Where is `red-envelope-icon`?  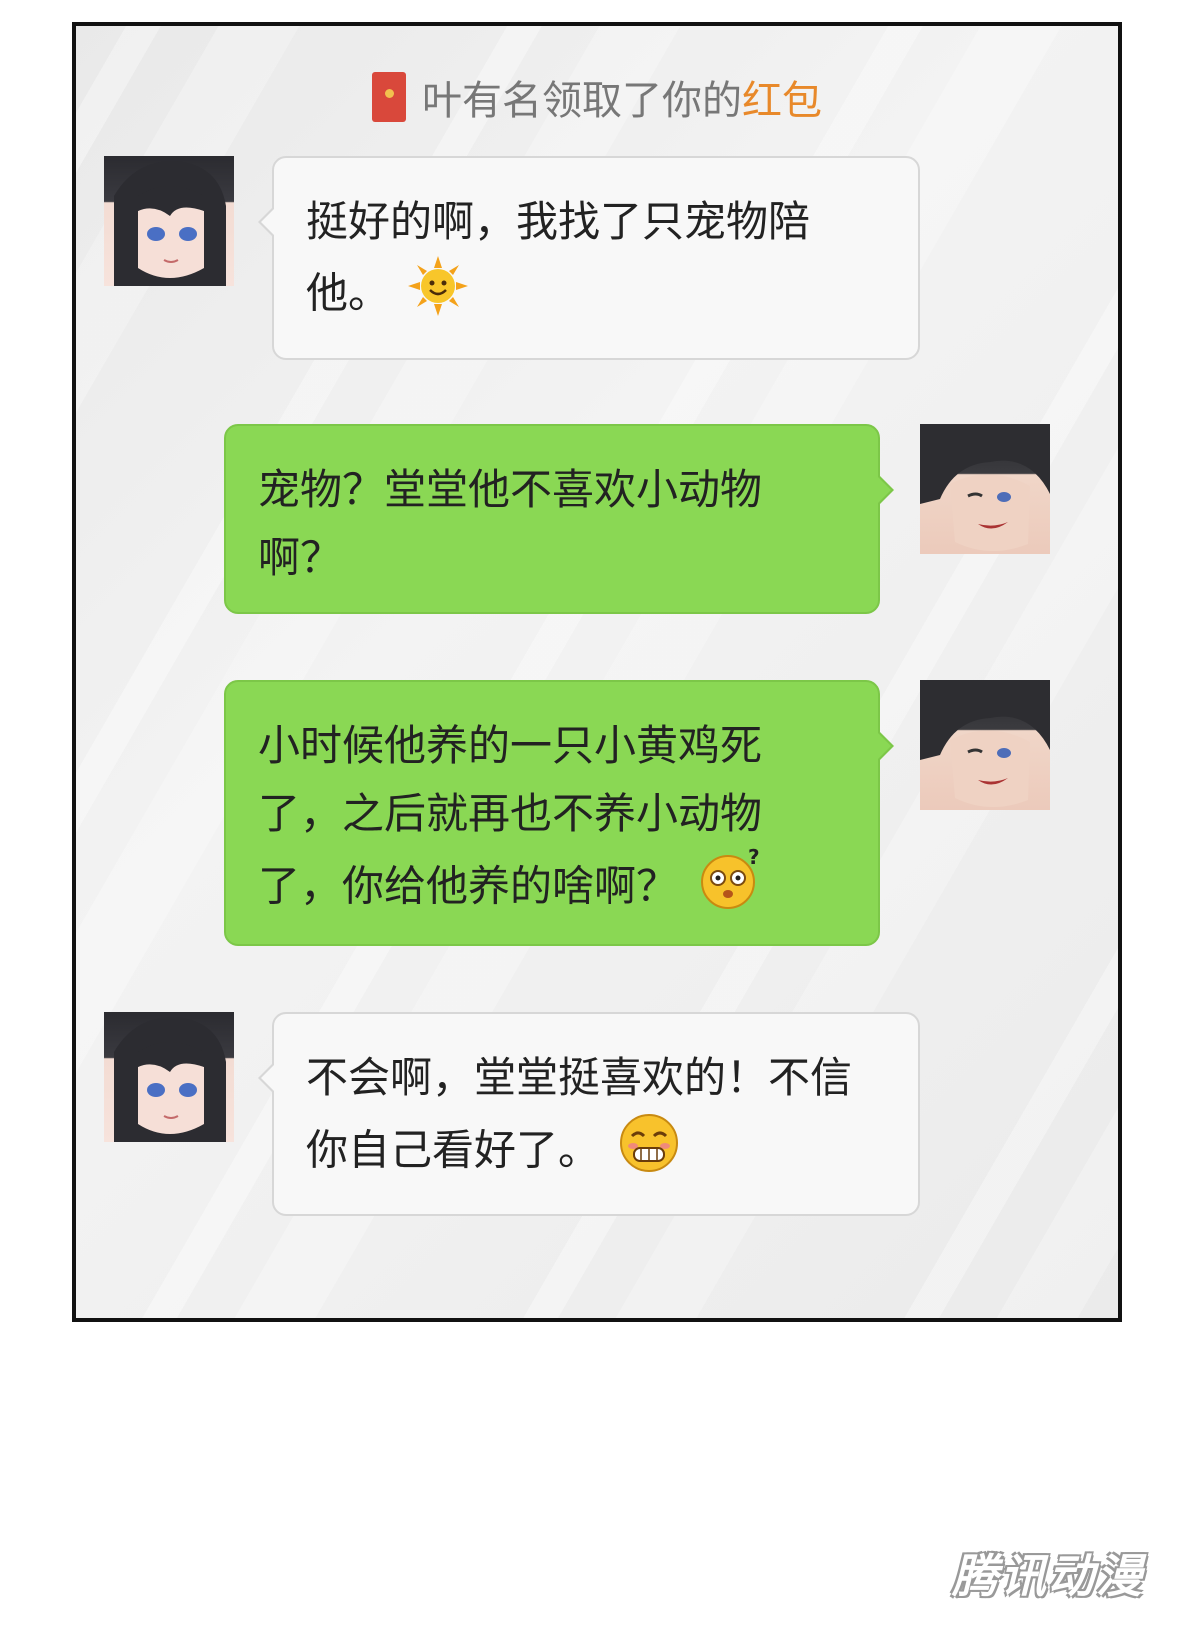
red-envelope-icon is located at coordinates (389, 97).